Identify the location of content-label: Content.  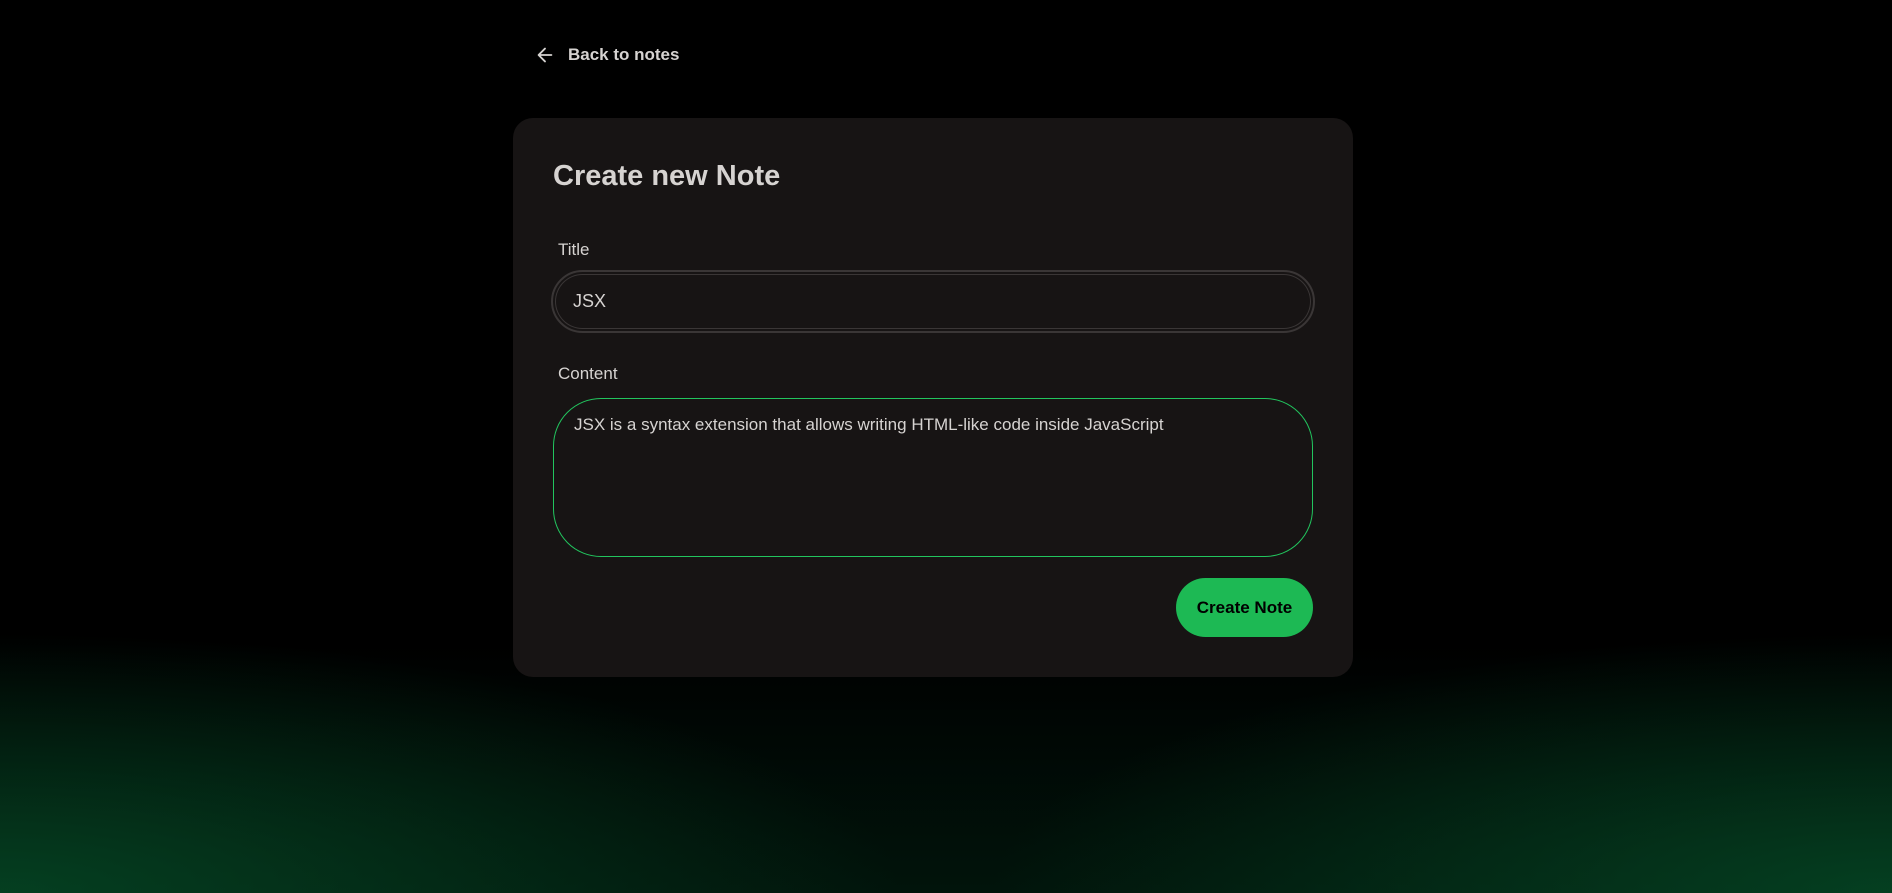
(588, 373).